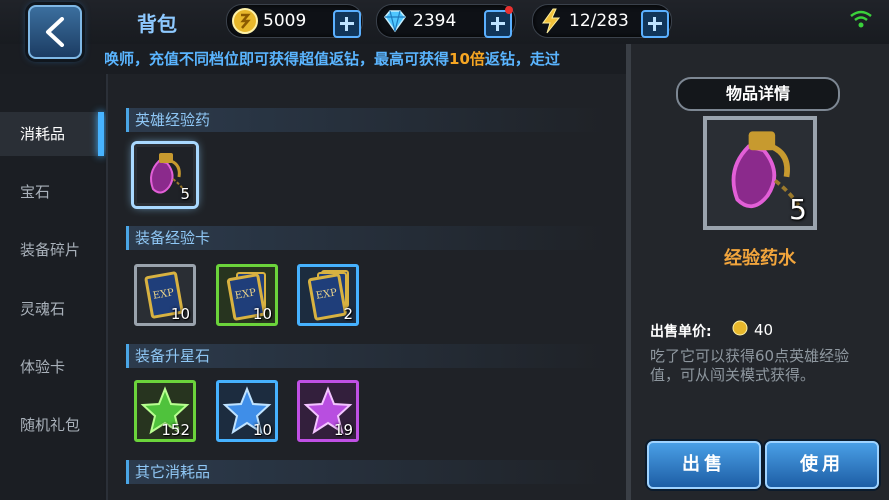 This screenshot has height=500, width=889. I want to click on detail-item-name: 经验药水, so click(760, 258).